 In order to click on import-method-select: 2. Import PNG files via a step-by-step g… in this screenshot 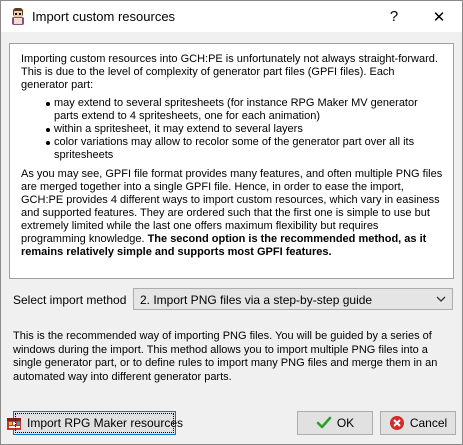, I will do `click(293, 299)`.